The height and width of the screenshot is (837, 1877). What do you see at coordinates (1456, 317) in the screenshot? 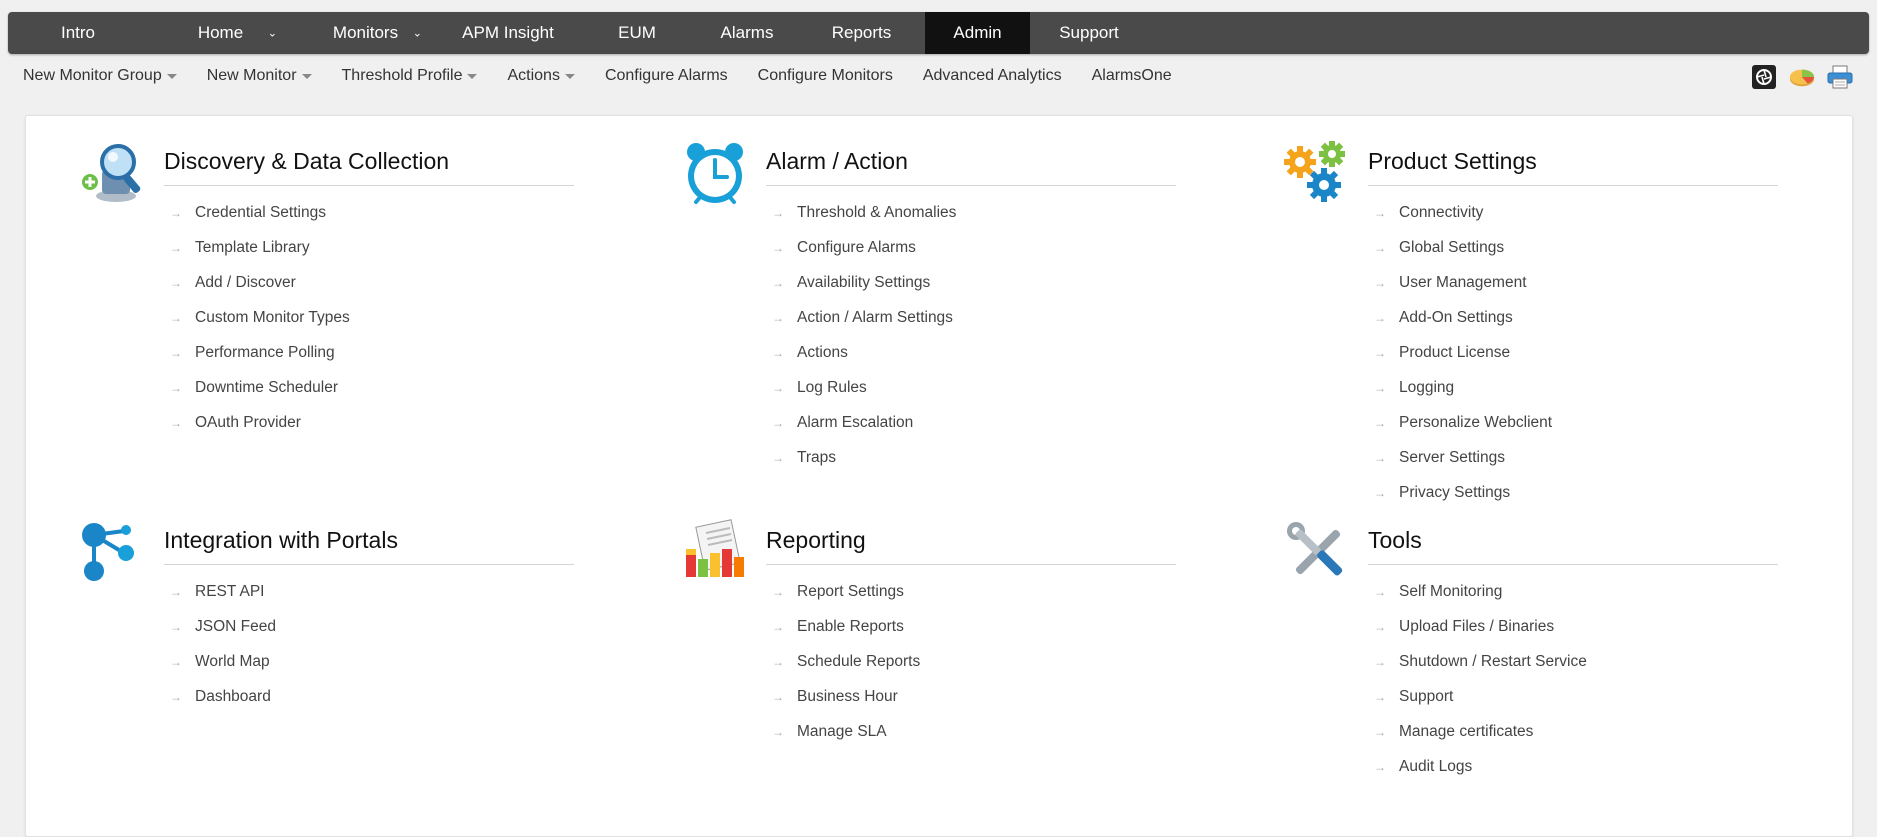
I see `link-label: Add-On Settings` at bounding box center [1456, 317].